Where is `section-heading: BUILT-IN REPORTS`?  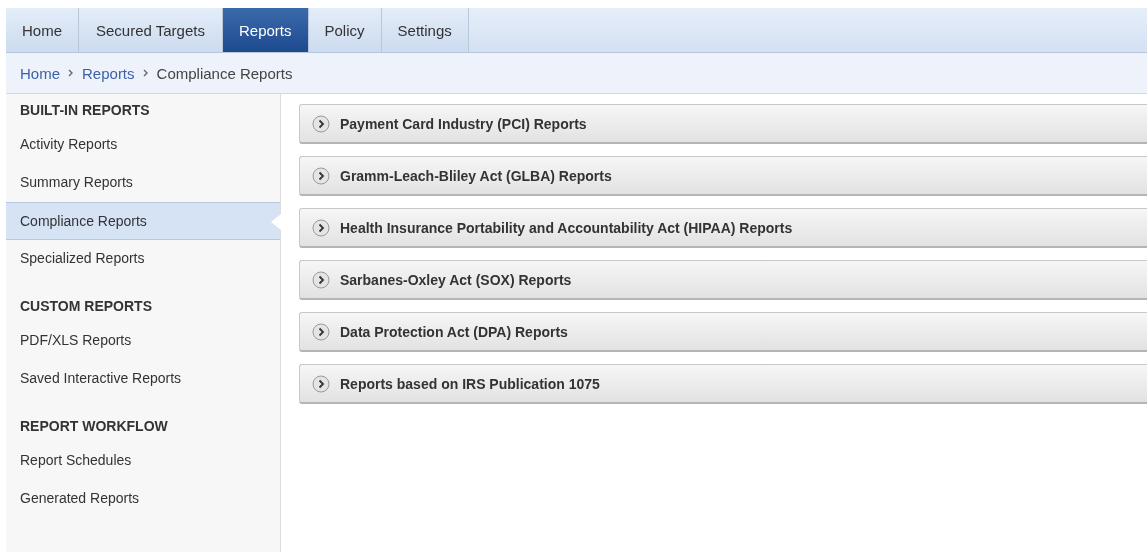
section-heading: BUILT-IN REPORTS is located at coordinates (85, 110).